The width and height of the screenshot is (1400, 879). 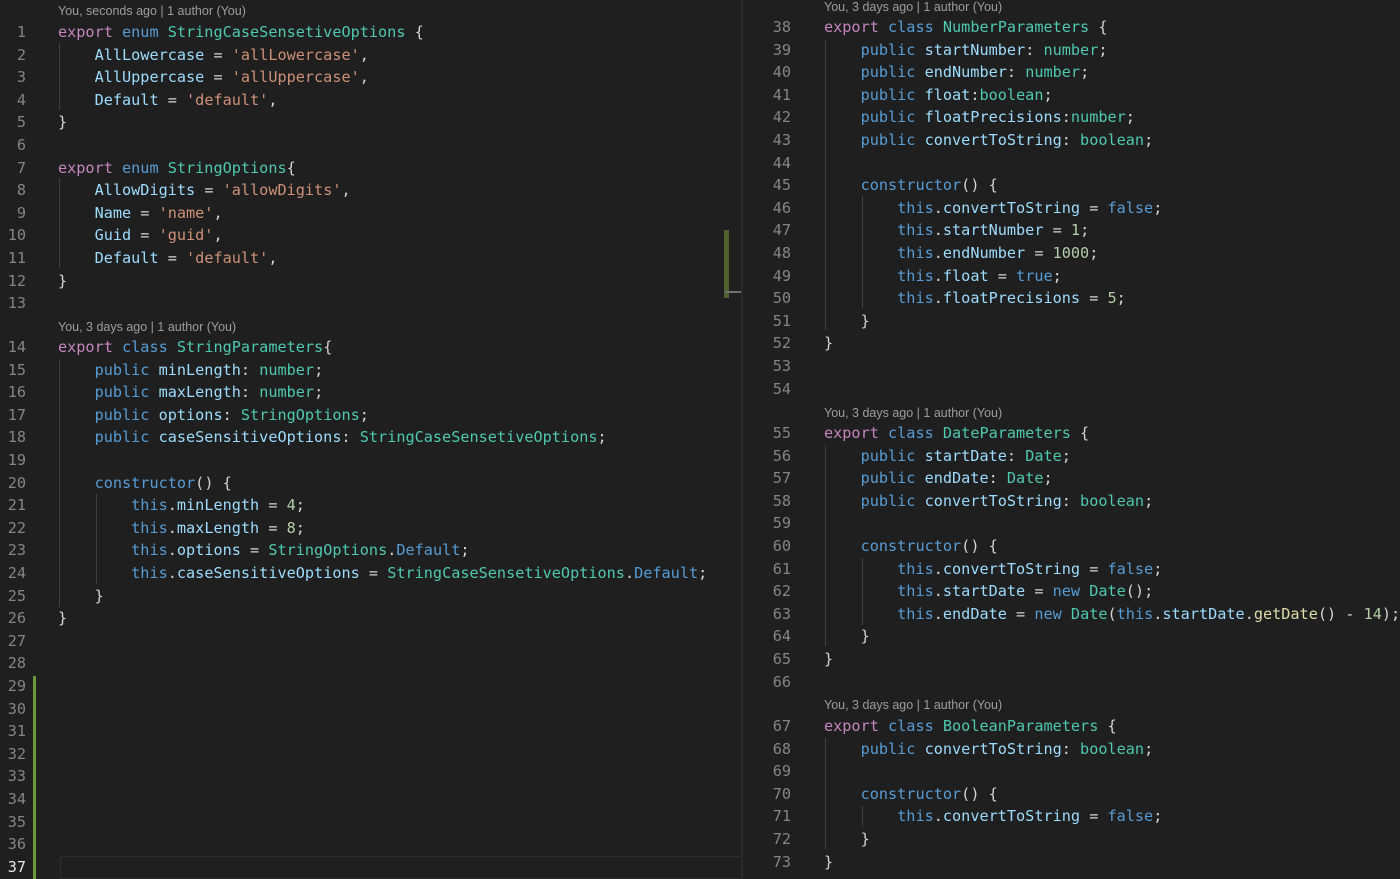 What do you see at coordinates (1071, 95) in the screenshot?
I see `code-line: 41 public float:boolean;` at bounding box center [1071, 95].